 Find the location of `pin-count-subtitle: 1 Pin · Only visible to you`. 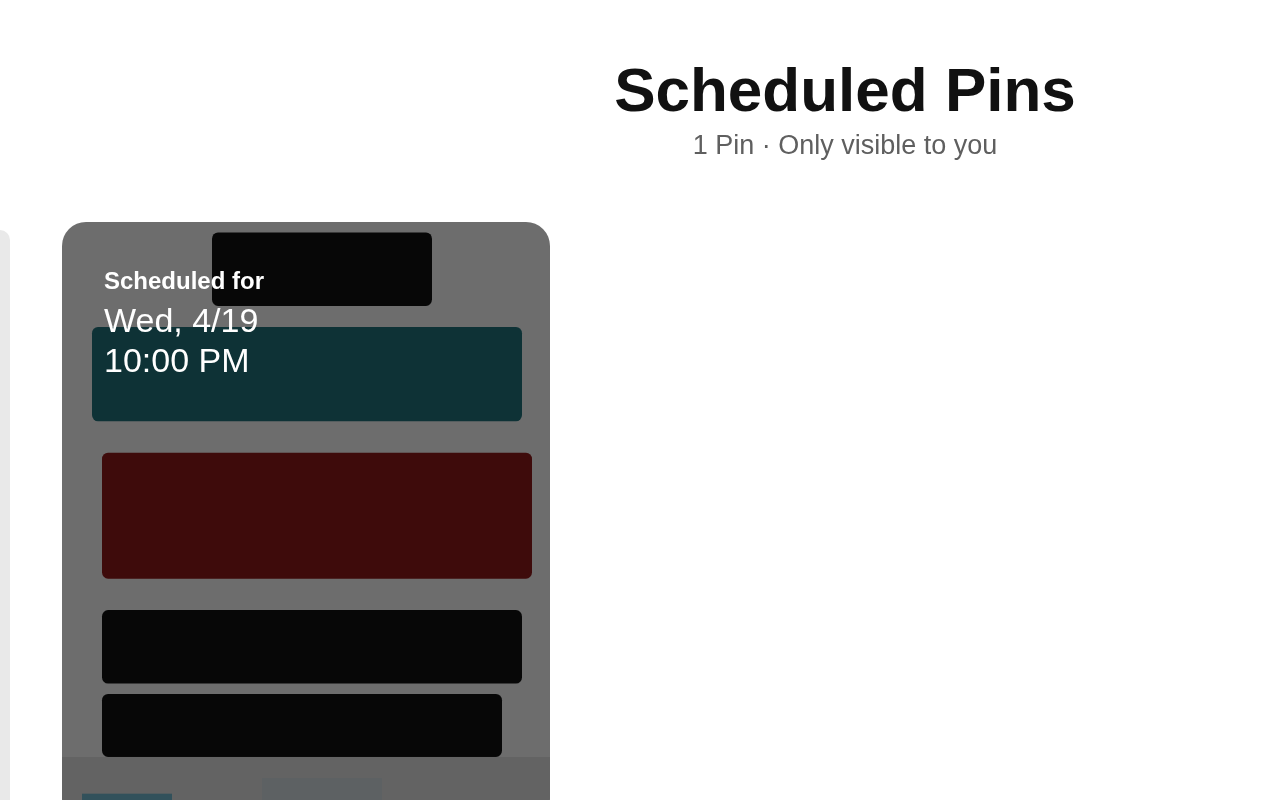

pin-count-subtitle: 1 Pin · Only visible to you is located at coordinates (845, 145).